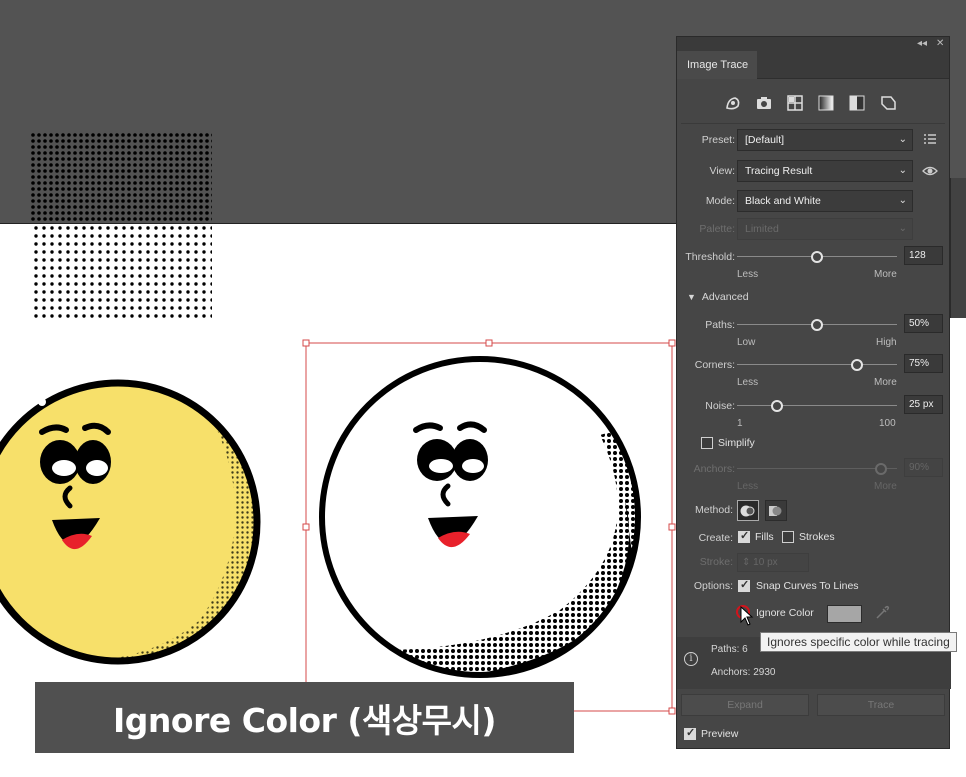  I want to click on anchors-row: Anchors: 90%, so click(814, 469).